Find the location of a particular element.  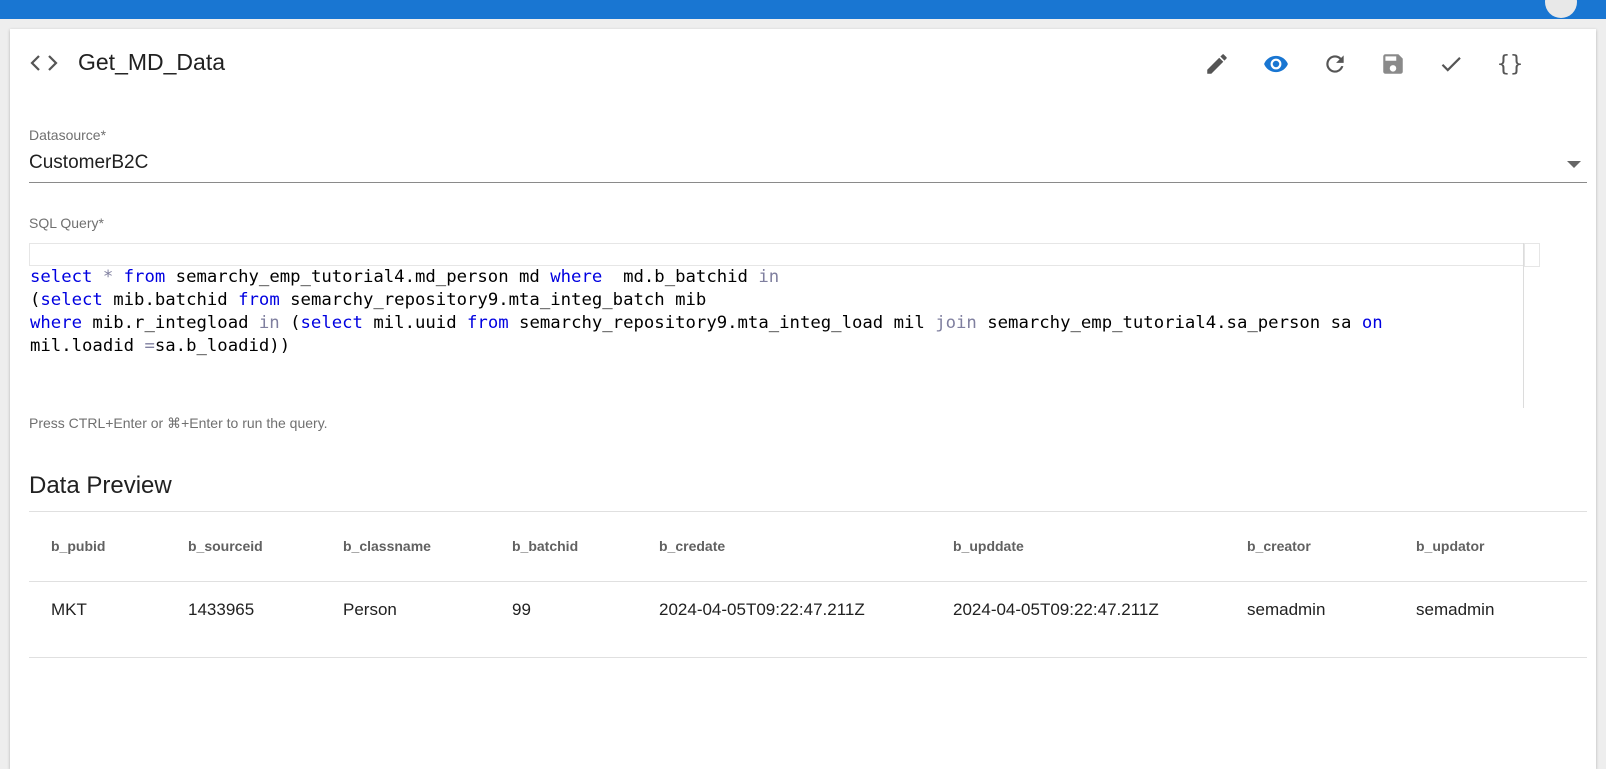

braces-icon: {} is located at coordinates (1510, 64).